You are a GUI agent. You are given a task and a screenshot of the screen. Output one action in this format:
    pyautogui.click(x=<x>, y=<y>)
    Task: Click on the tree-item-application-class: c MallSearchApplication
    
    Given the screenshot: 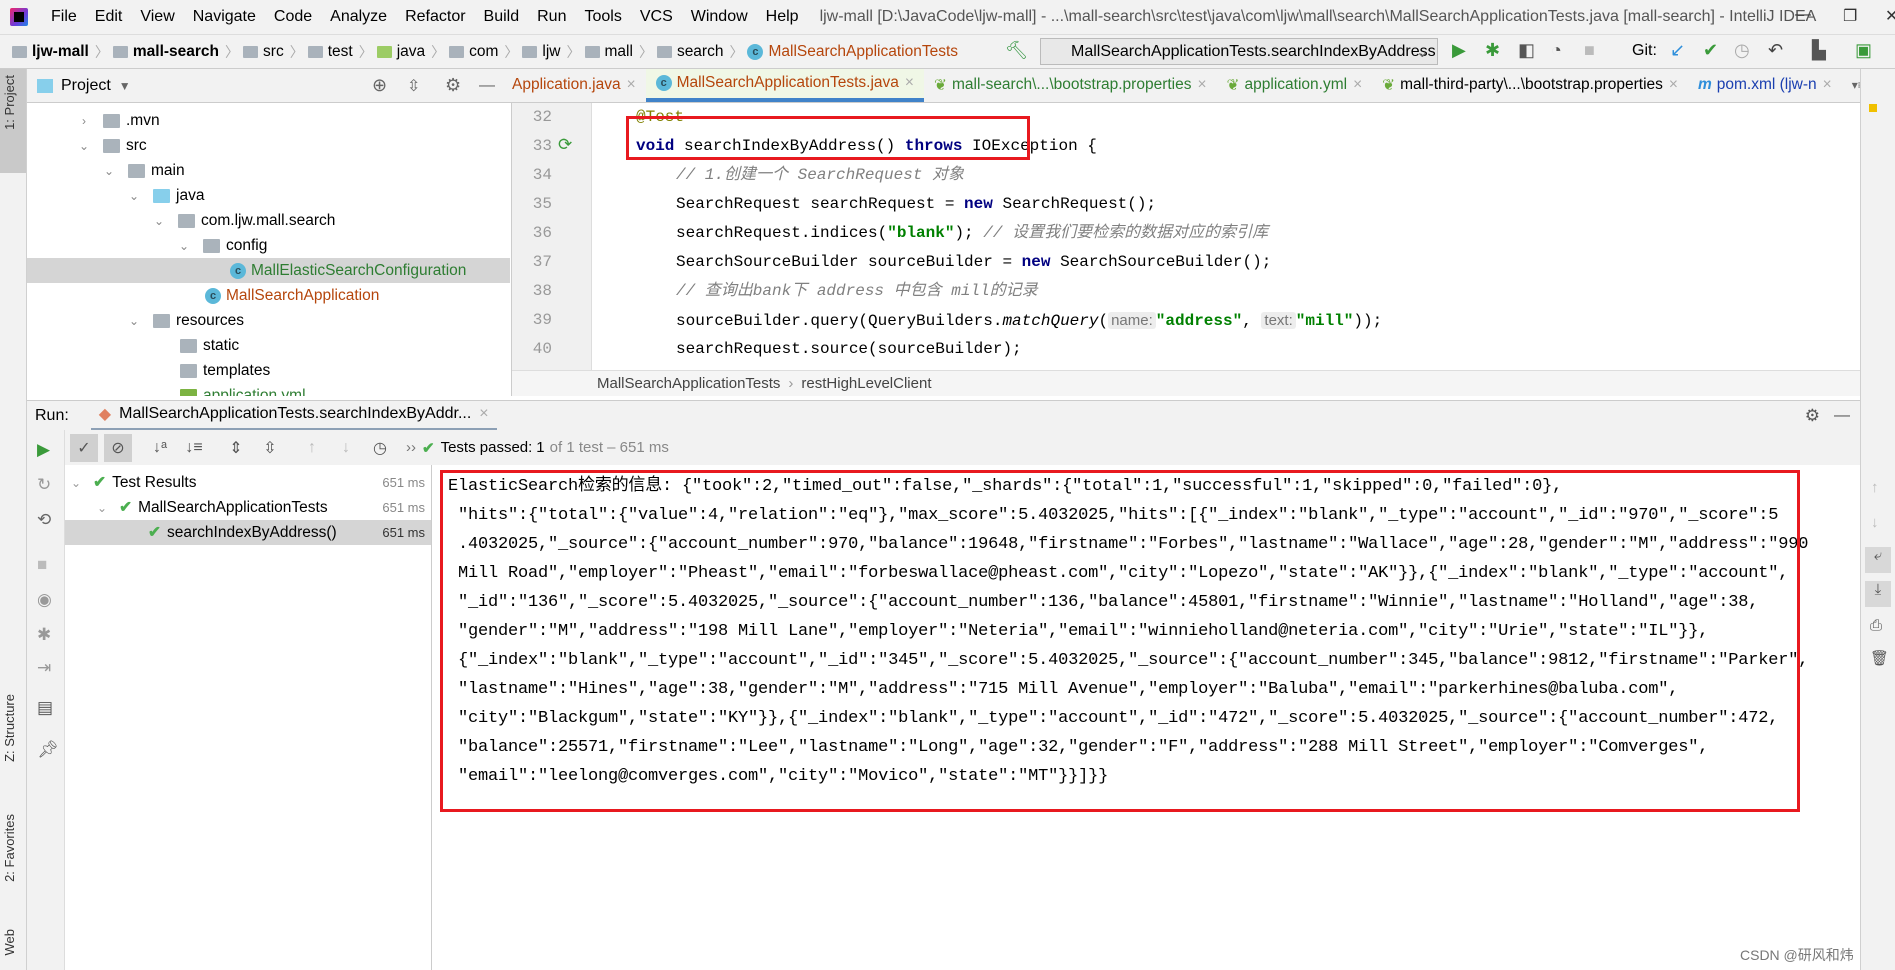 What is the action you would take?
    pyautogui.click(x=268, y=295)
    